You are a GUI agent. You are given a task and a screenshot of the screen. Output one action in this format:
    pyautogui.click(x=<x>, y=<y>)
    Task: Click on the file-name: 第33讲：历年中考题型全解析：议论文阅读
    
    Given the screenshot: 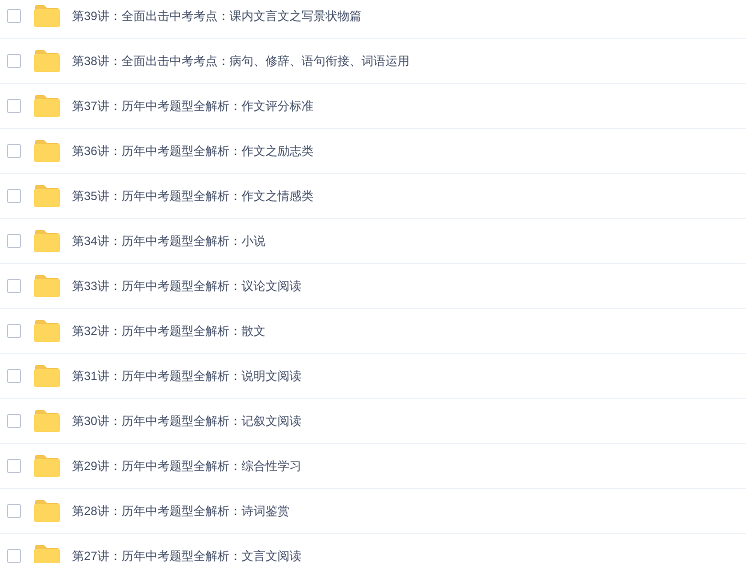 What is the action you would take?
    pyautogui.click(x=187, y=286)
    